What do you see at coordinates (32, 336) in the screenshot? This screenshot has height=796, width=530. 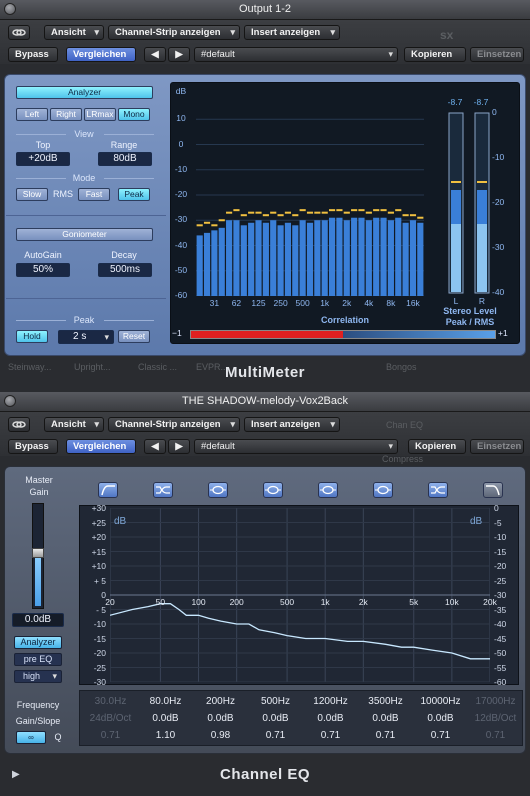 I see `hold-button: Hold` at bounding box center [32, 336].